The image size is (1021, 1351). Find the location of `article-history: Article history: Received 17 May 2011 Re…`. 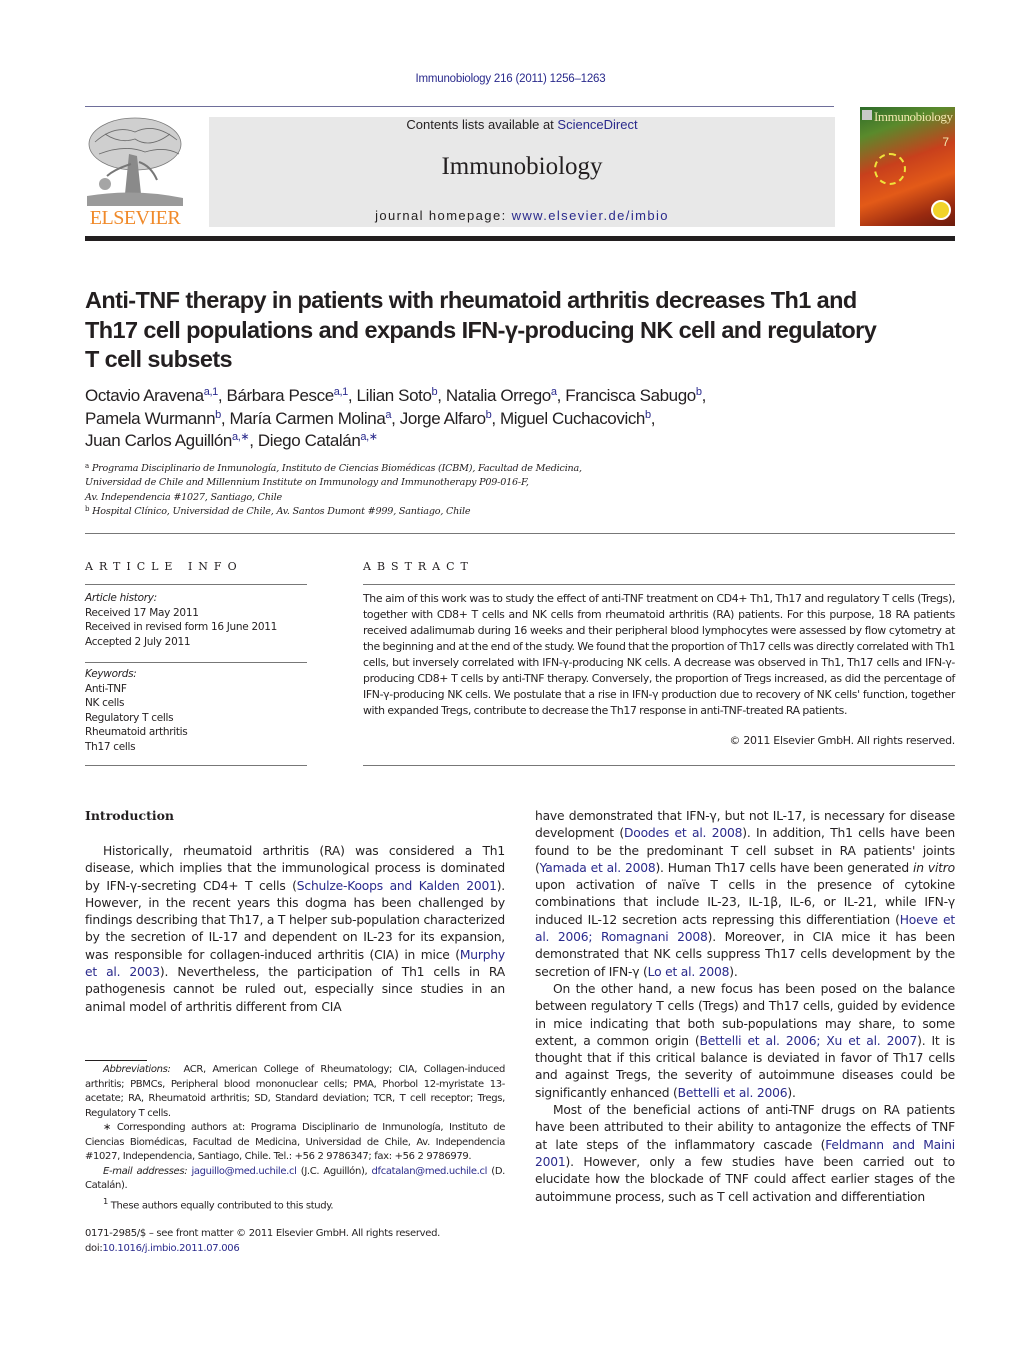

article-history: Article history: Received 17 May 2011 Re… is located at coordinates (196, 620).